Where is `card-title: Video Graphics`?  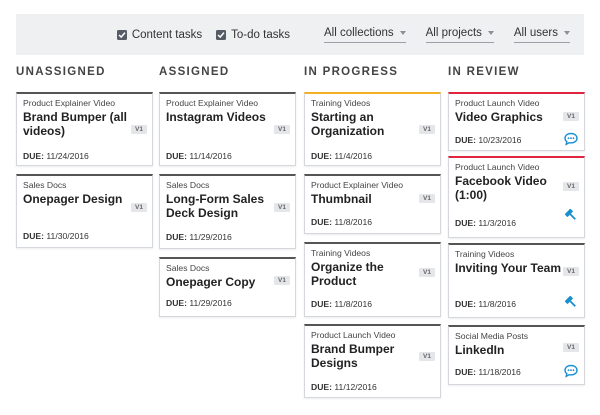
card-title: Video Graphics is located at coordinates (499, 117).